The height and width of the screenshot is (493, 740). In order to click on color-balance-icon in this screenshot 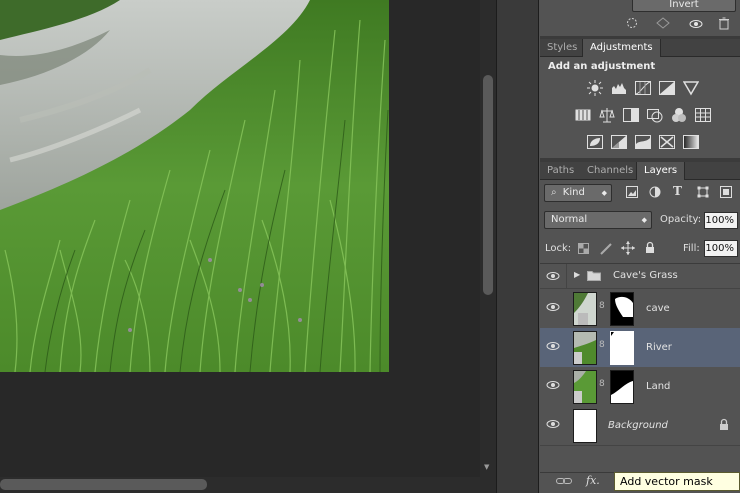, I will do `click(607, 115)`.